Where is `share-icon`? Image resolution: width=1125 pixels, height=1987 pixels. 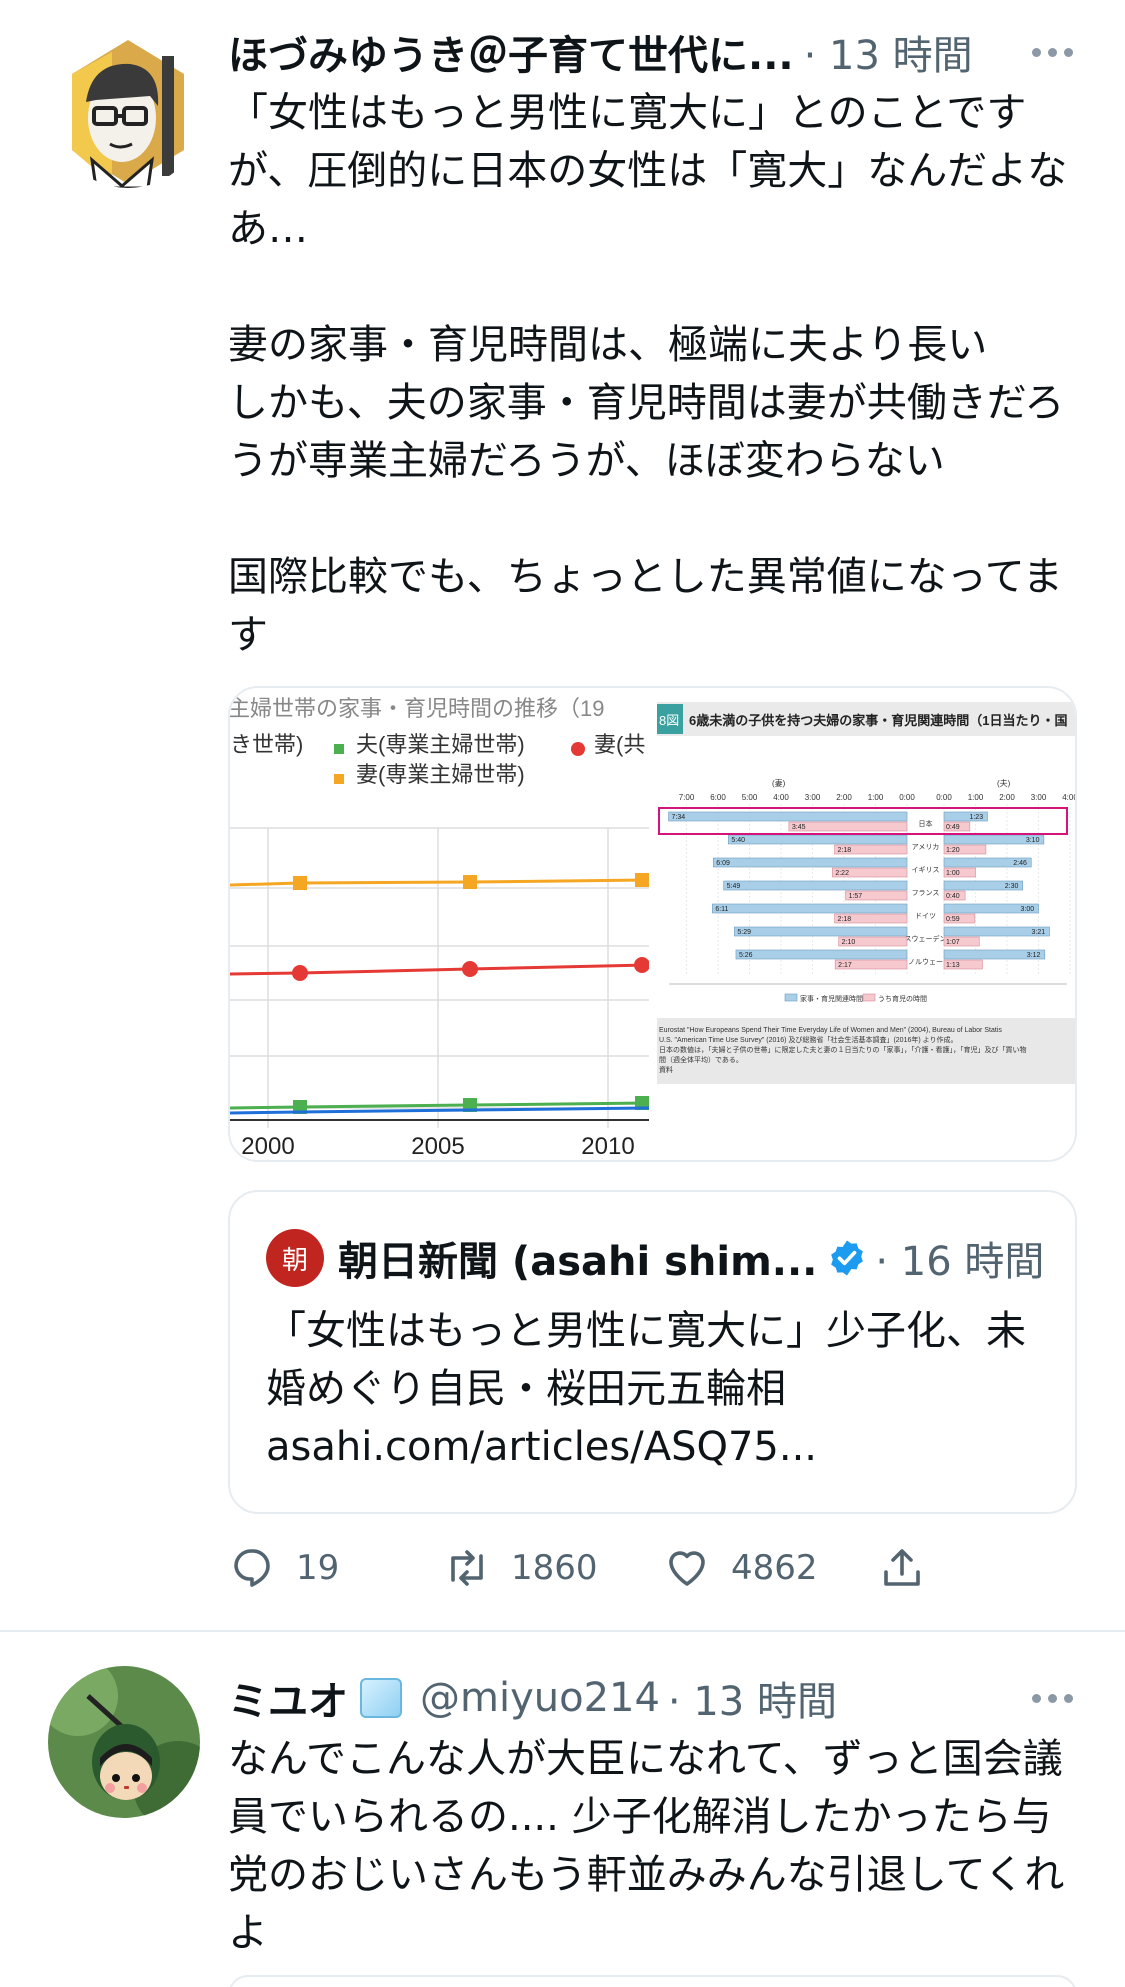 share-icon is located at coordinates (902, 1567).